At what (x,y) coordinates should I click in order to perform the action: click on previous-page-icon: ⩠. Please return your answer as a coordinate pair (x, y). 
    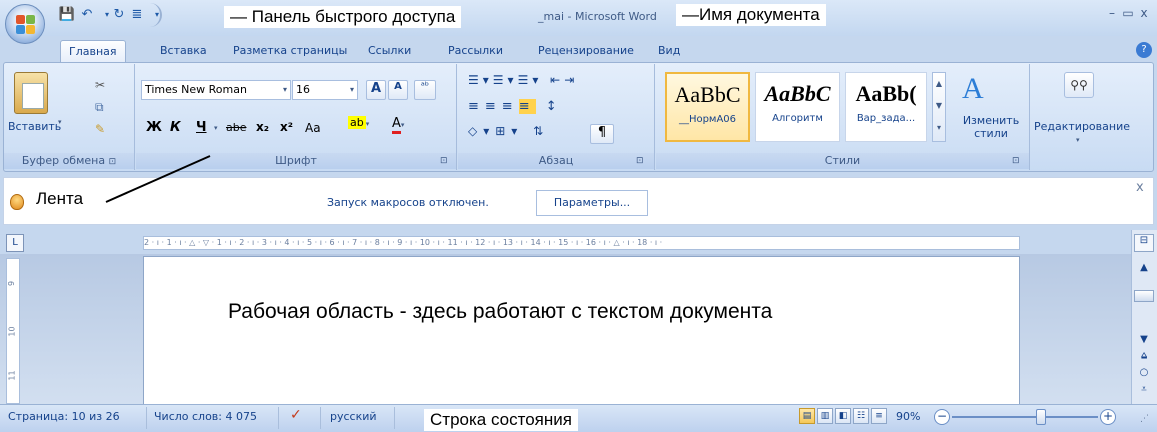
    Looking at the image, I should click on (1144, 355).